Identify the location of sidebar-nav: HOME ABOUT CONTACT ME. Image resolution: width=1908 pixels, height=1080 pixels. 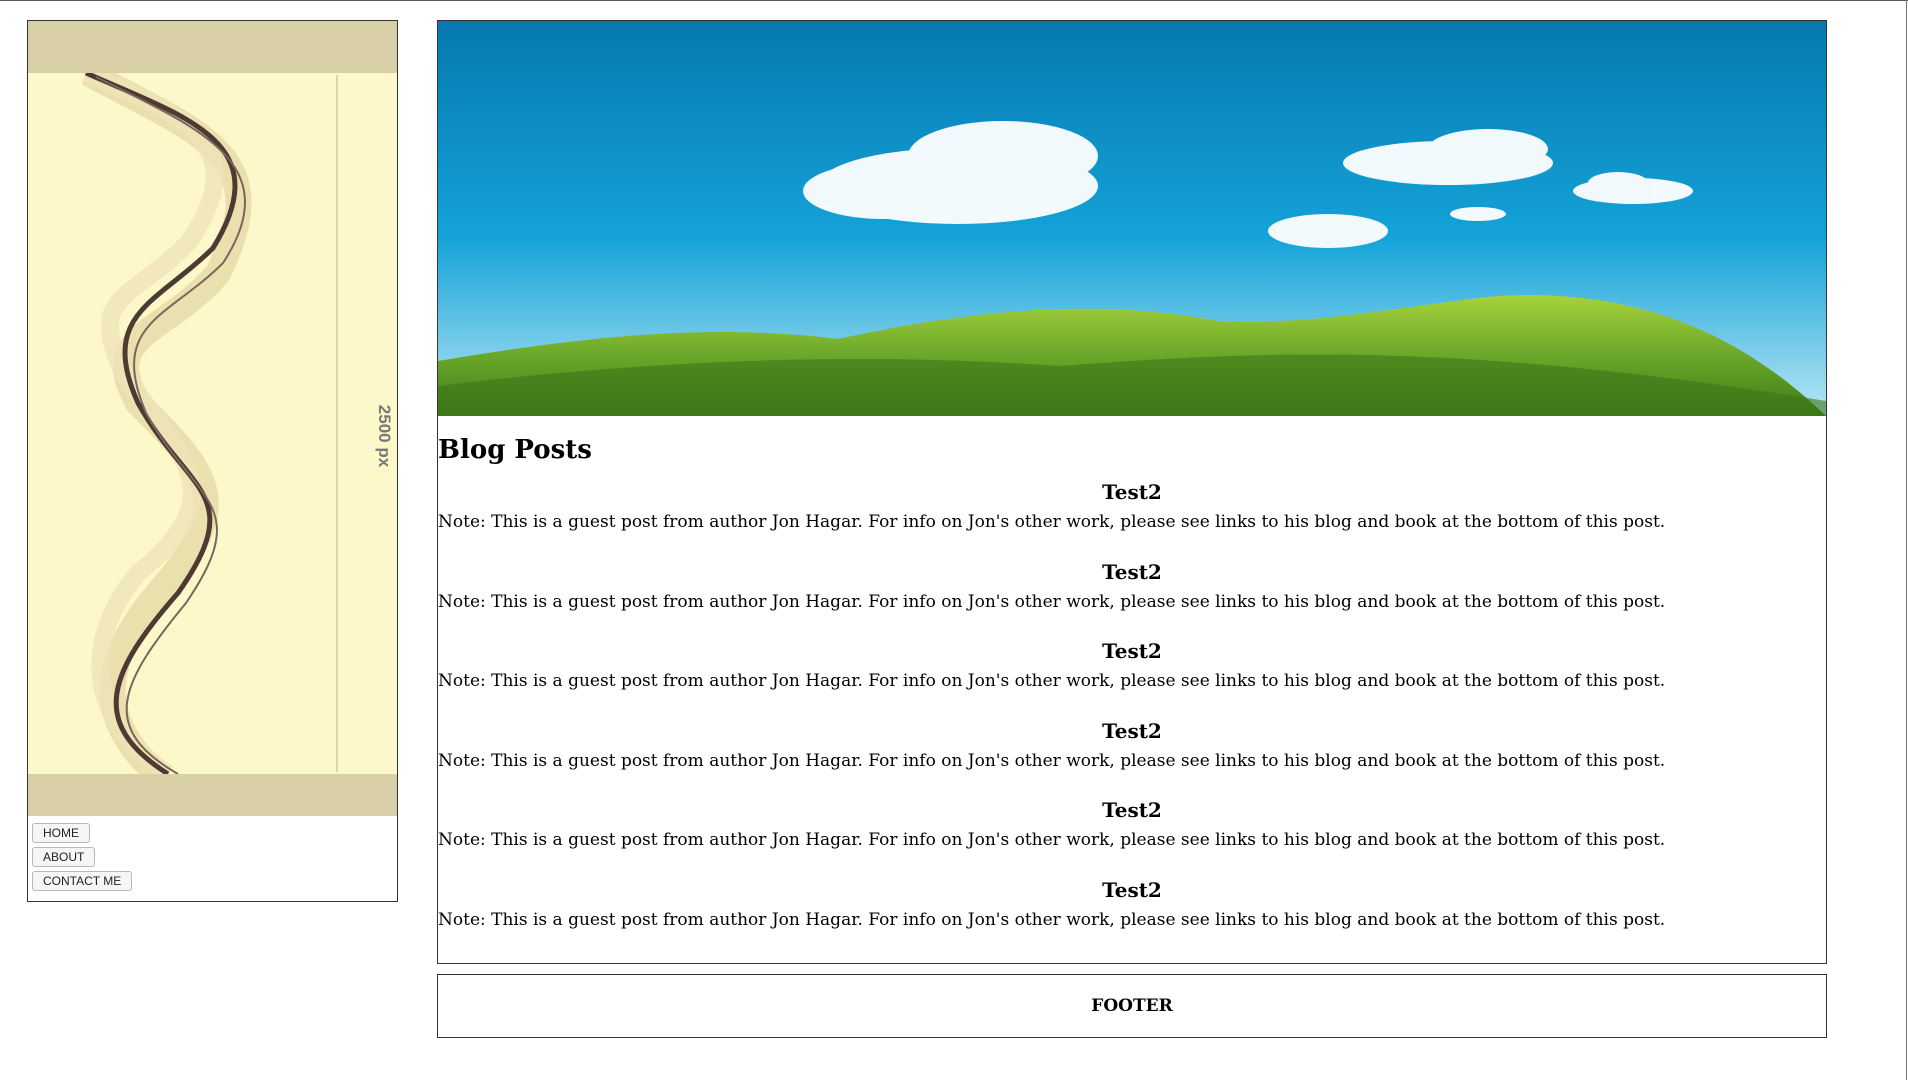
(82, 859).